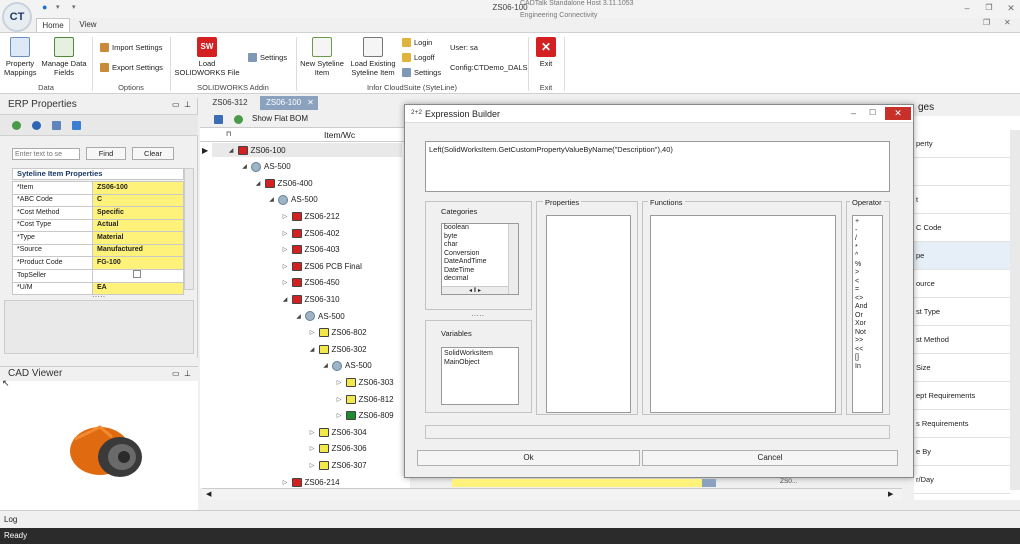  Describe the element at coordinates (338, 465) in the screenshot. I see `tree-node: ▷ ZS06-307` at that location.